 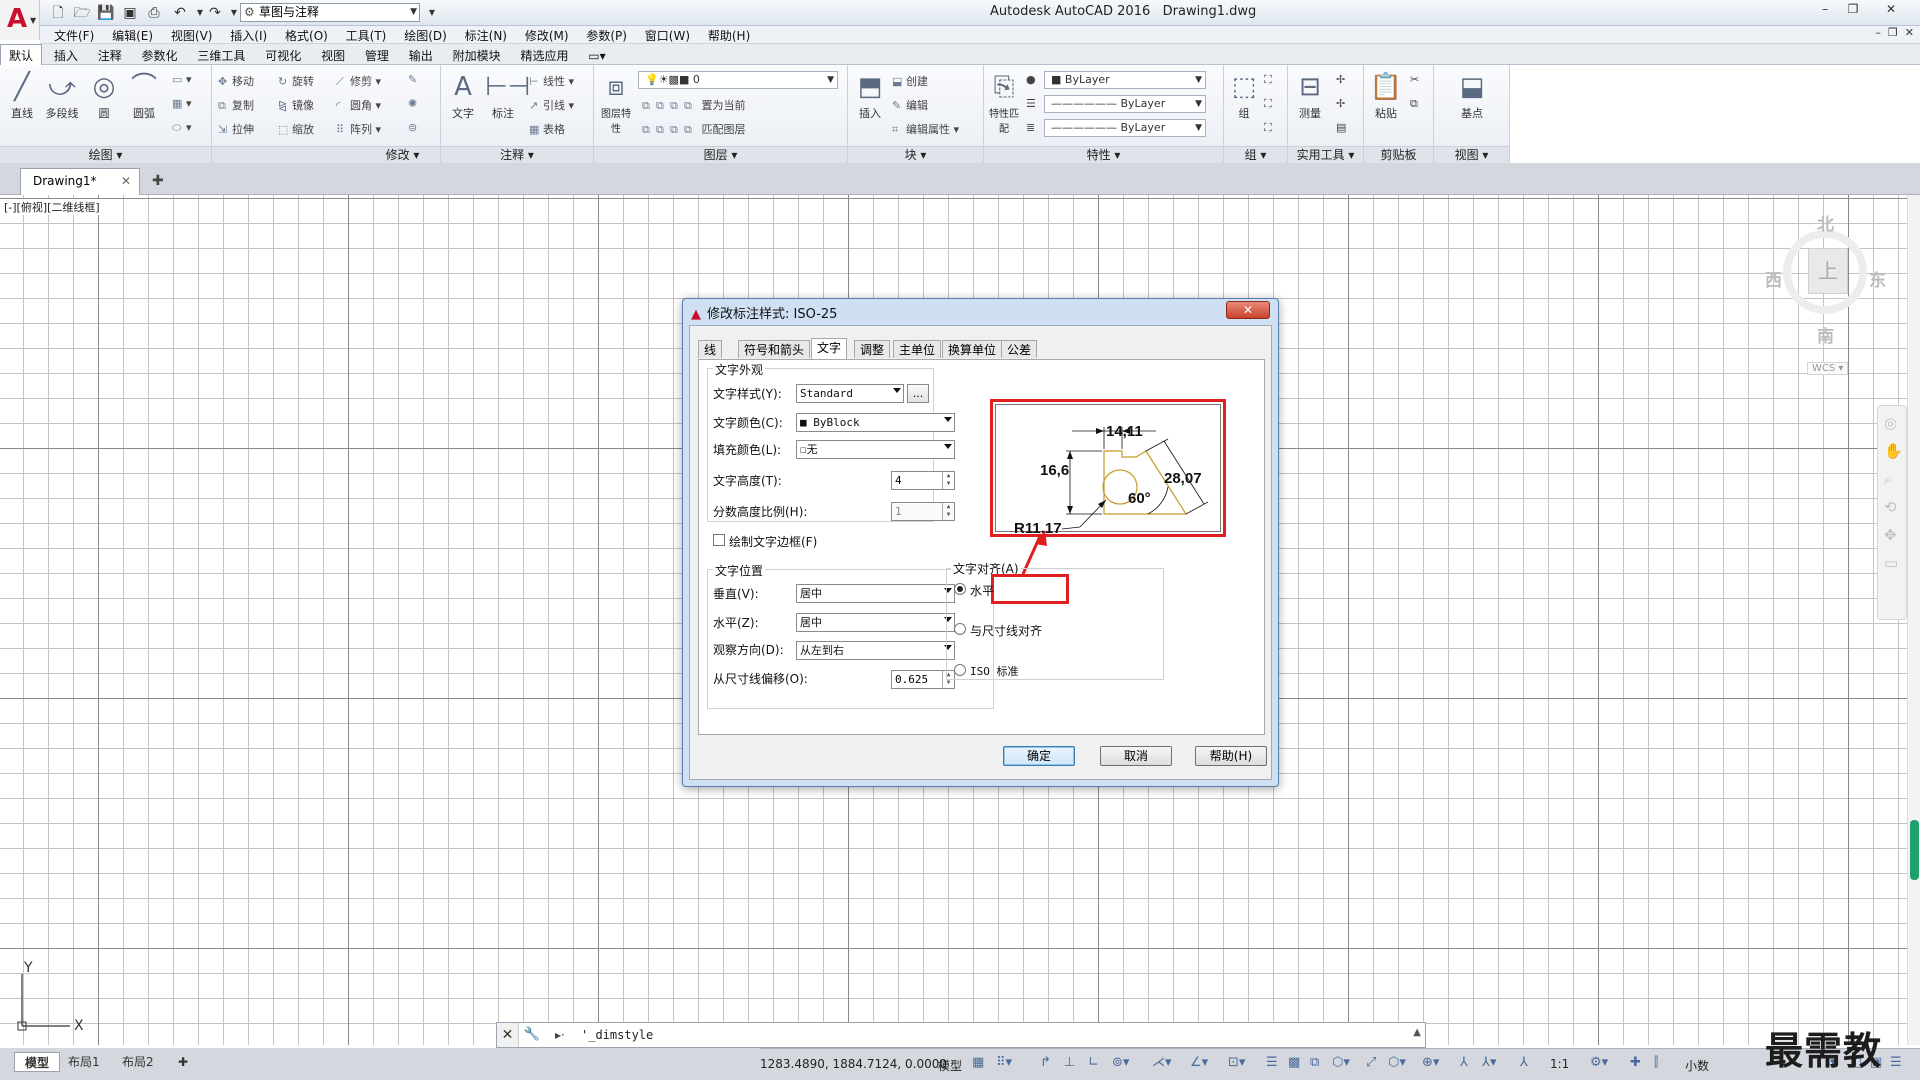 What do you see at coordinates (1125, 128) in the screenshot?
I see `lineweight-dropdown: —————— ByLayer ▼` at bounding box center [1125, 128].